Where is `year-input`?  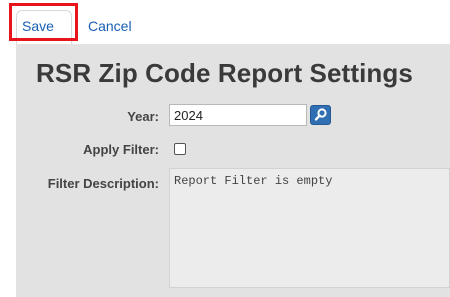 year-input is located at coordinates (238, 115).